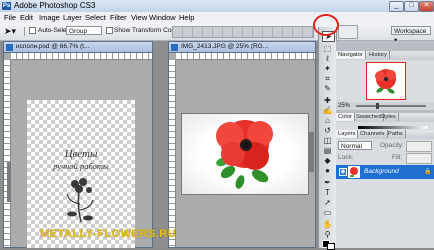 This screenshot has height=250, width=434. What do you see at coordinates (26, 17) in the screenshot?
I see `menu-edit: Edit` at bounding box center [26, 17].